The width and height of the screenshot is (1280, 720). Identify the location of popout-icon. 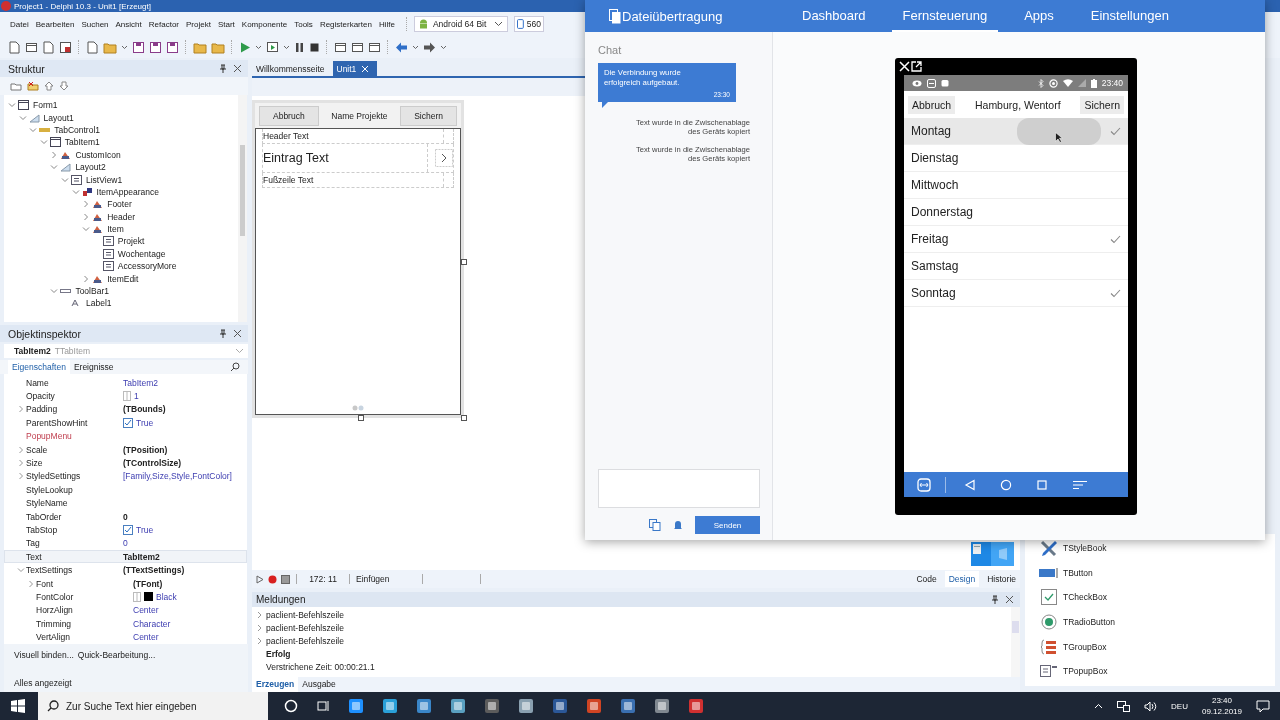
(916, 66).